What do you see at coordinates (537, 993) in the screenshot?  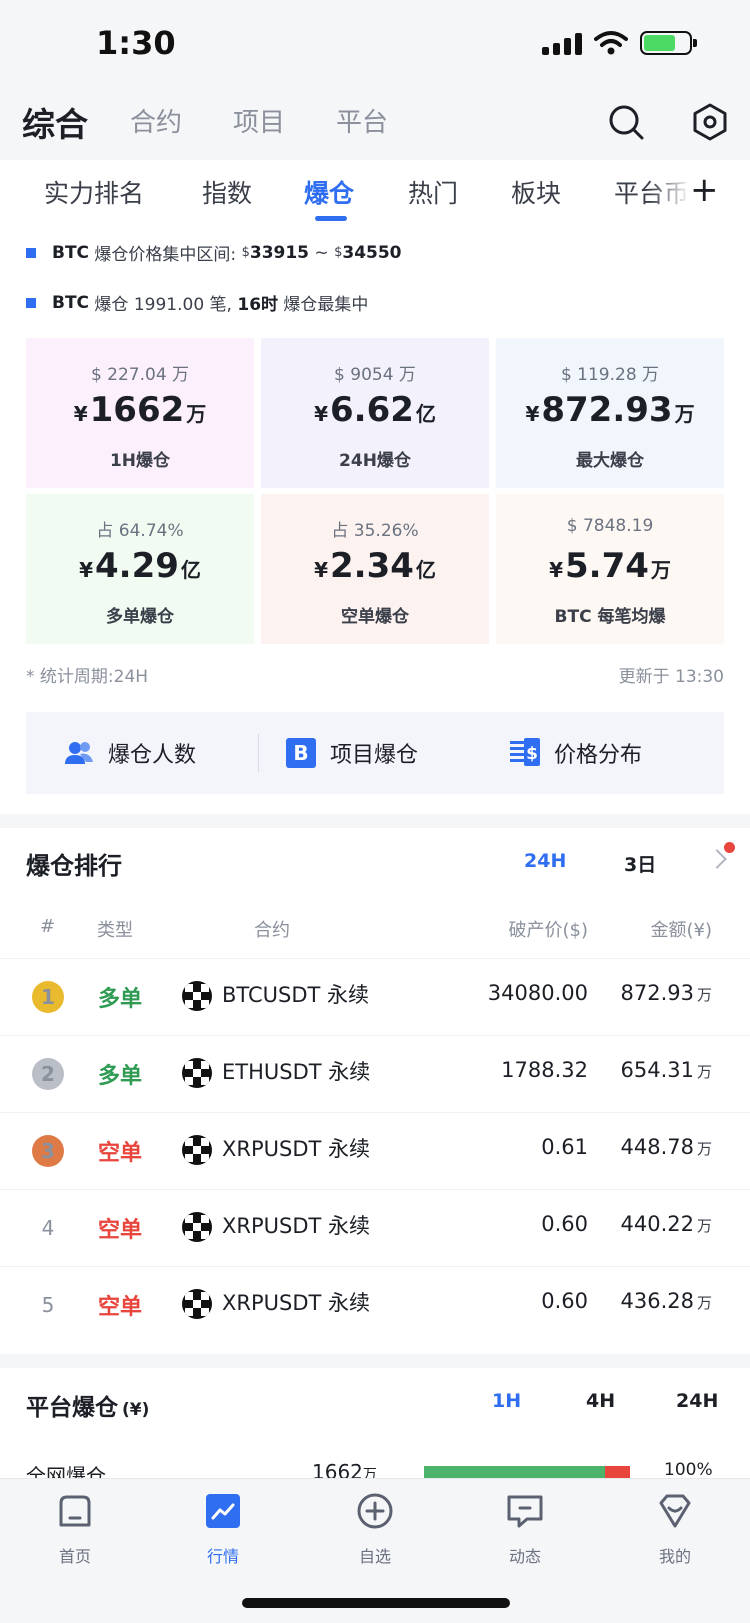 I see `bankruptcy-price: 34080.00` at bounding box center [537, 993].